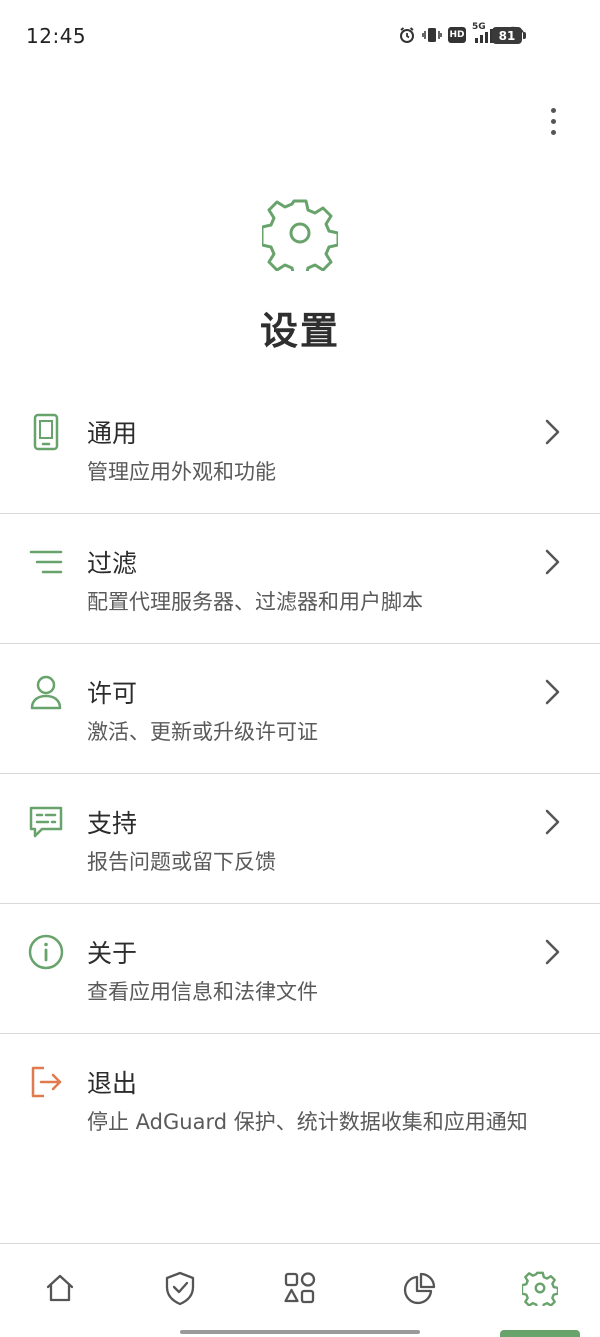  What do you see at coordinates (181, 472) in the screenshot?
I see `item-subtitle: 管理应用外观和功能` at bounding box center [181, 472].